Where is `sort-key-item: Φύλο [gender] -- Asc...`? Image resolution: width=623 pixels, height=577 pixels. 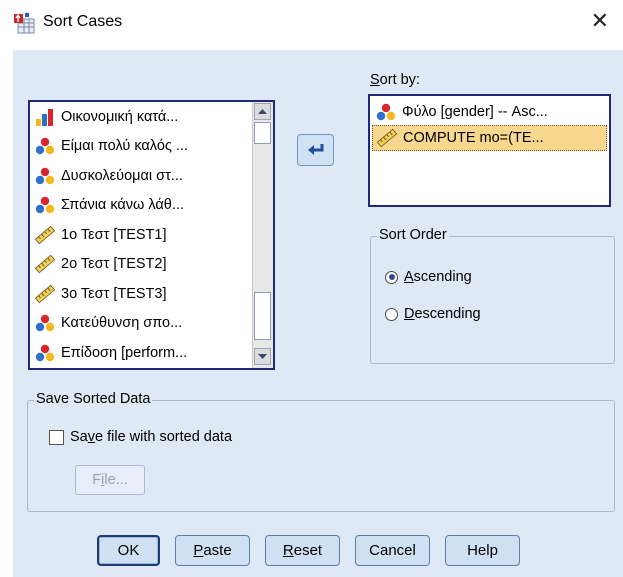 sort-key-item: Φύλο [gender] -- Asc... is located at coordinates (489, 112).